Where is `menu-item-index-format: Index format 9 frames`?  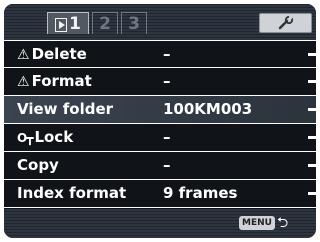
menu-item-index-format: Index format 9 frames is located at coordinates (160, 194).